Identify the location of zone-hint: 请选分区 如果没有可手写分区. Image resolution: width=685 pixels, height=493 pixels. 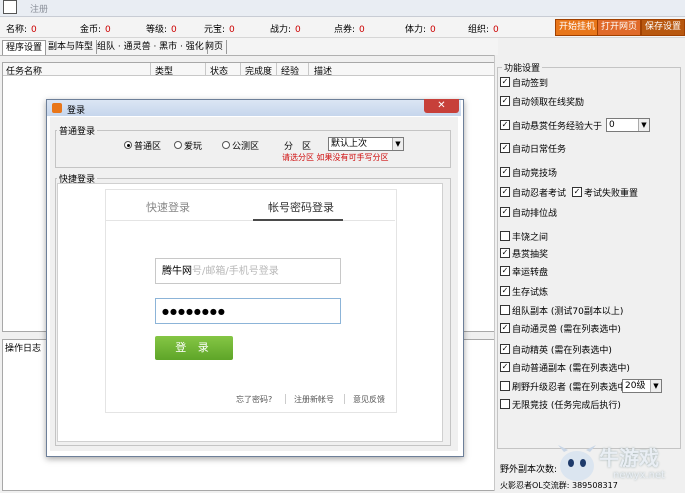
(335, 157).